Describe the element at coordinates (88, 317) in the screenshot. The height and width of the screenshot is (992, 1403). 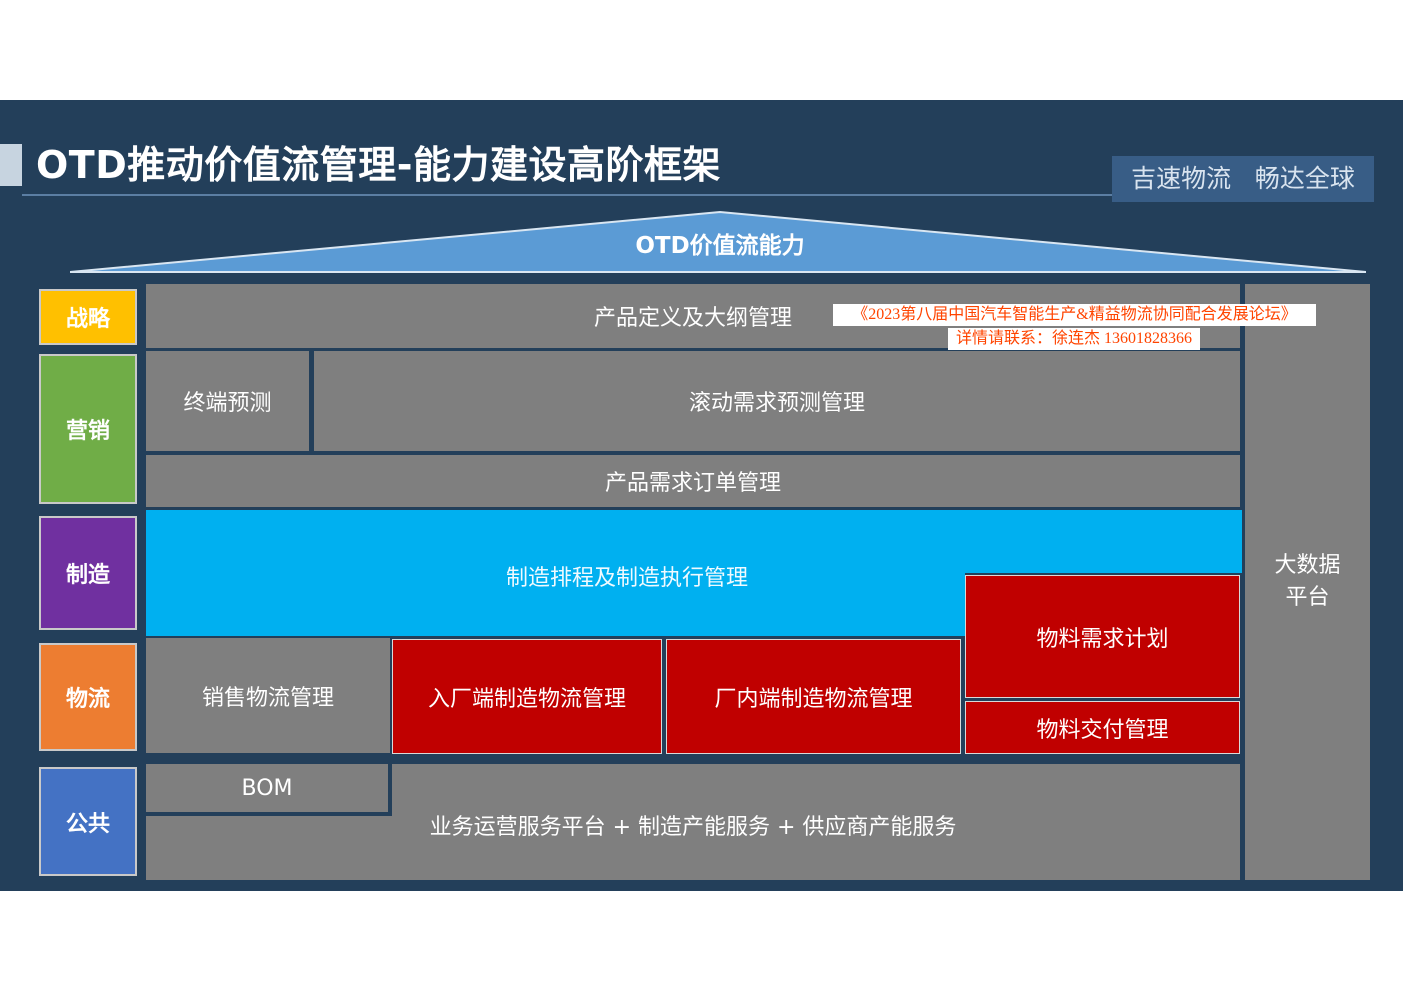
I see `category-strategy: 战略` at that location.